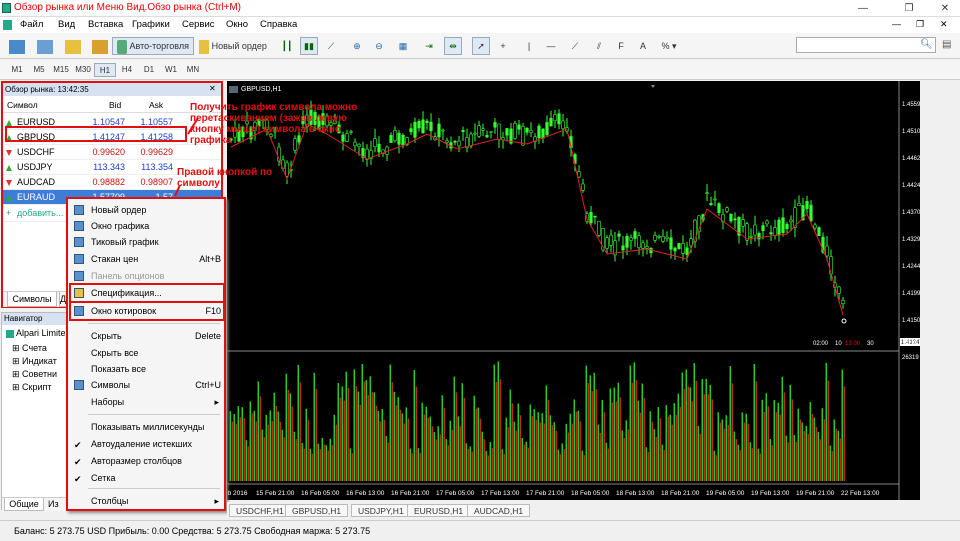 The width and height of the screenshot is (960, 541). I want to click on zoom-out-icon: ⊖, so click(379, 46).